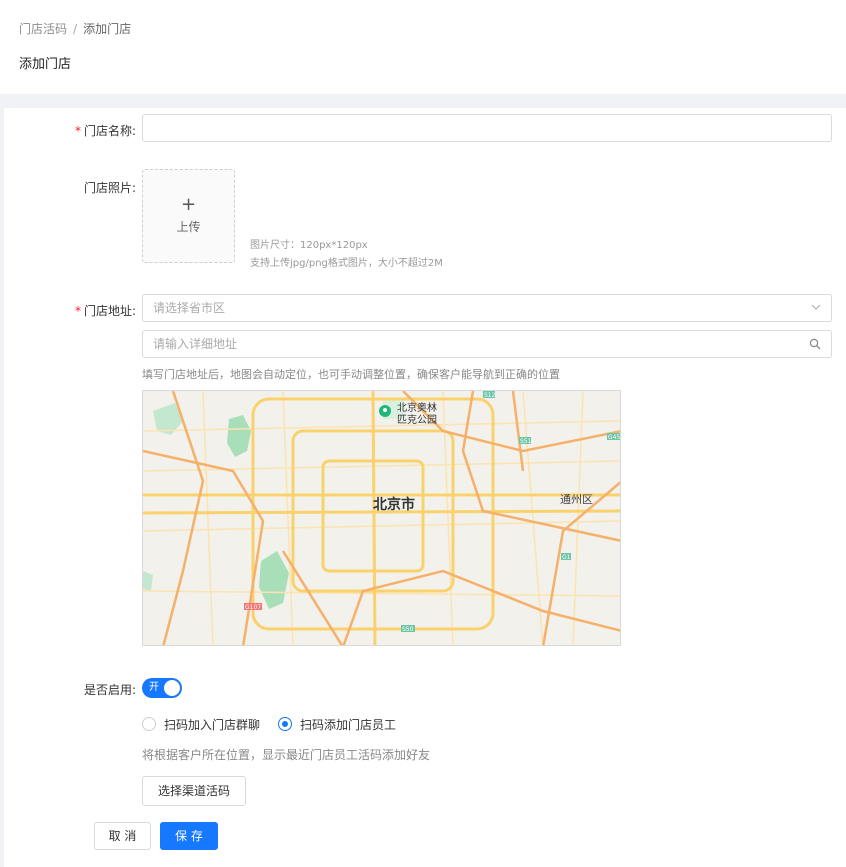 The height and width of the screenshot is (867, 846). Describe the element at coordinates (351, 374) in the screenshot. I see `address-hint: 填写门店地址后，地图会自动定位，也可手动调整位置，确保客户能导航到正确的位置` at that location.